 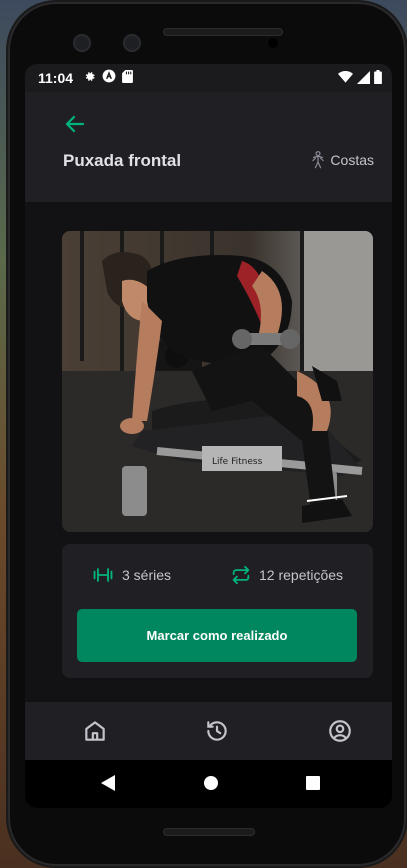 I want to click on gear-icon, so click(x=90, y=76).